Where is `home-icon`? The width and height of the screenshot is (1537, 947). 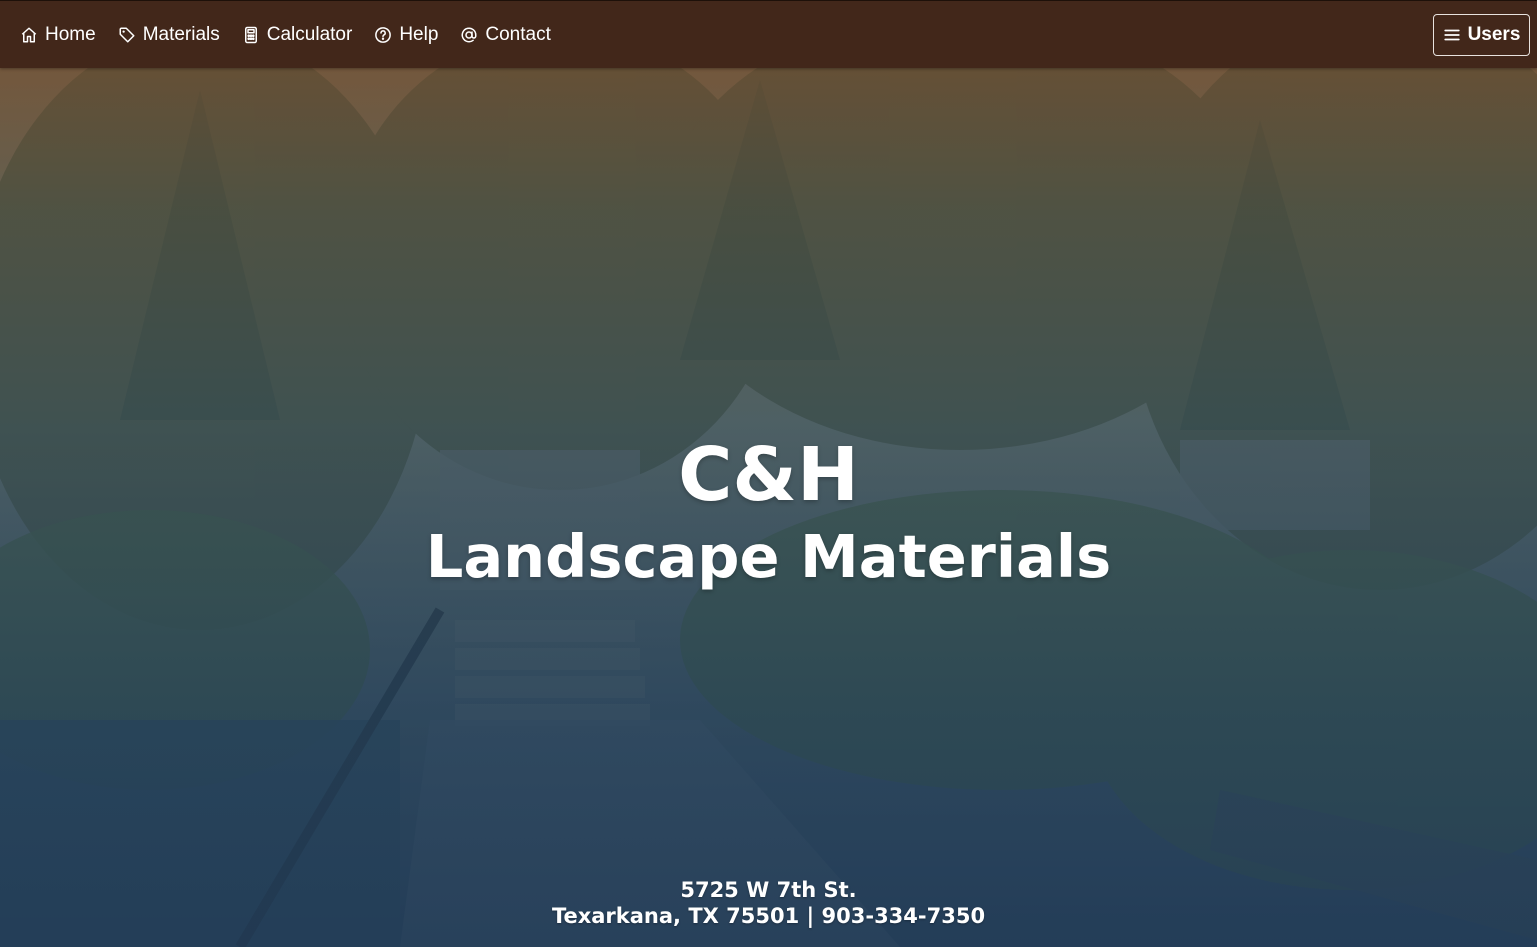 home-icon is located at coordinates (29, 35).